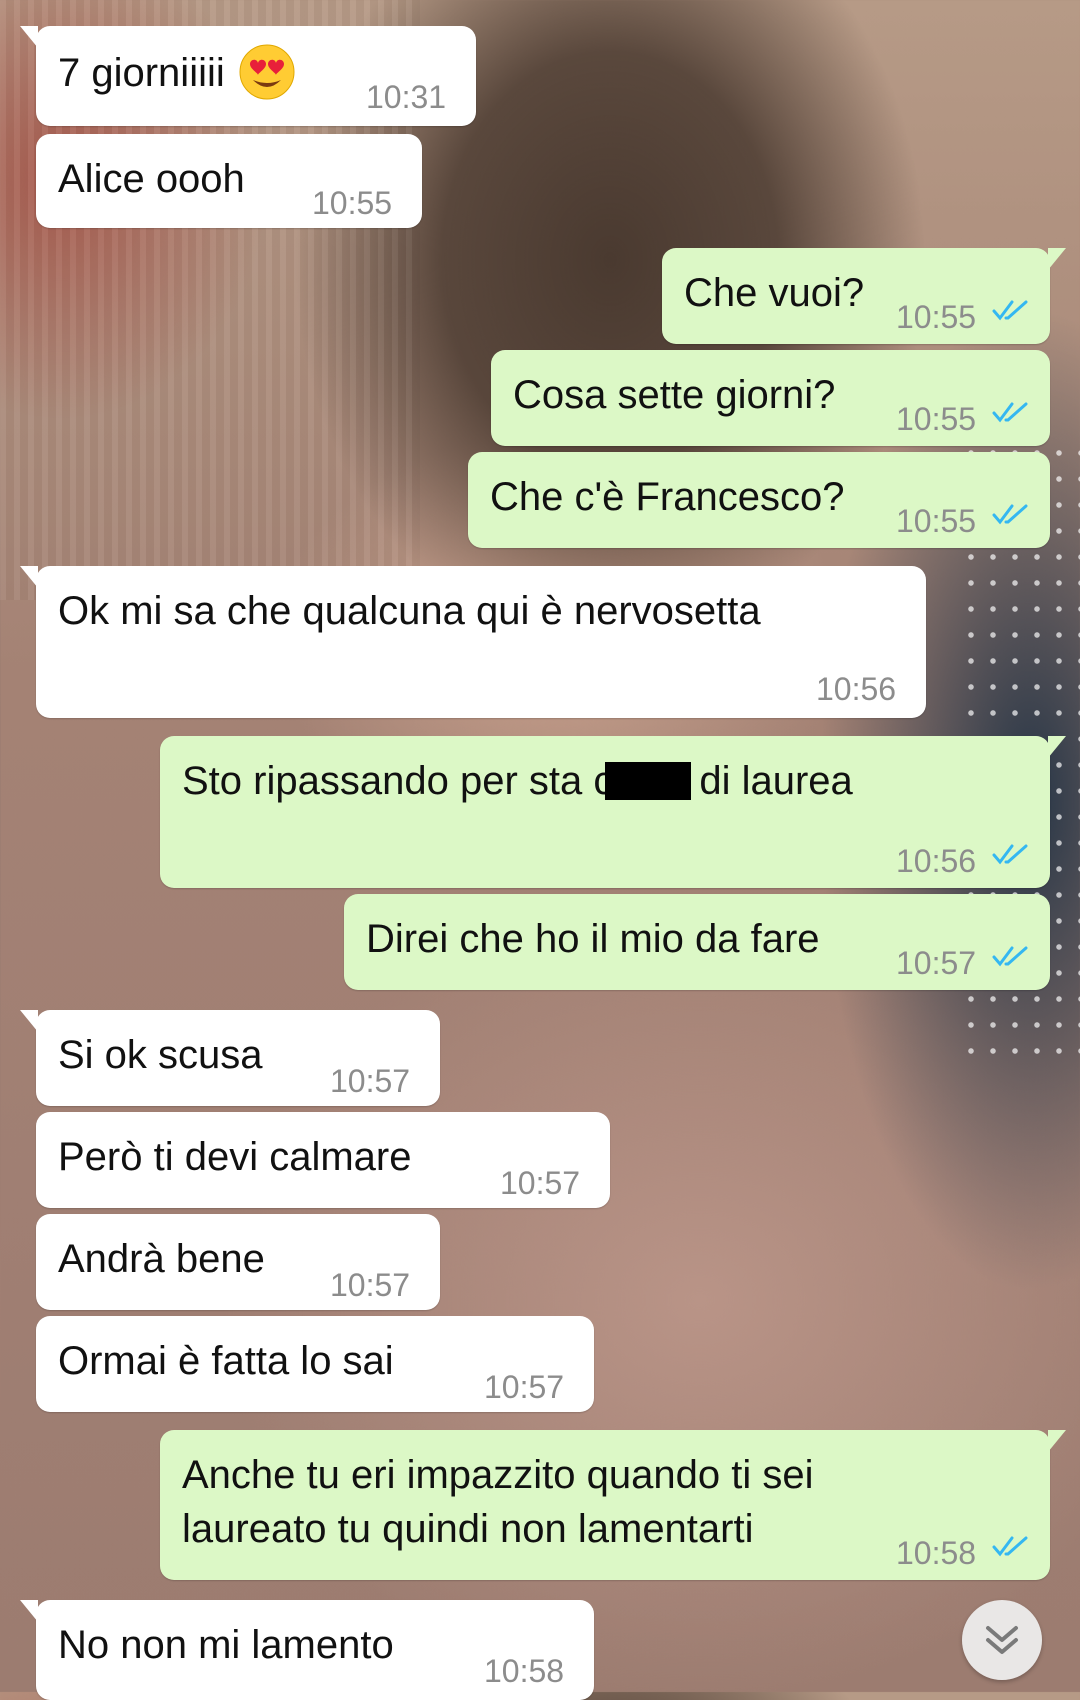 This screenshot has width=1080, height=1700. I want to click on message-text: Alice oooh, so click(151, 179).